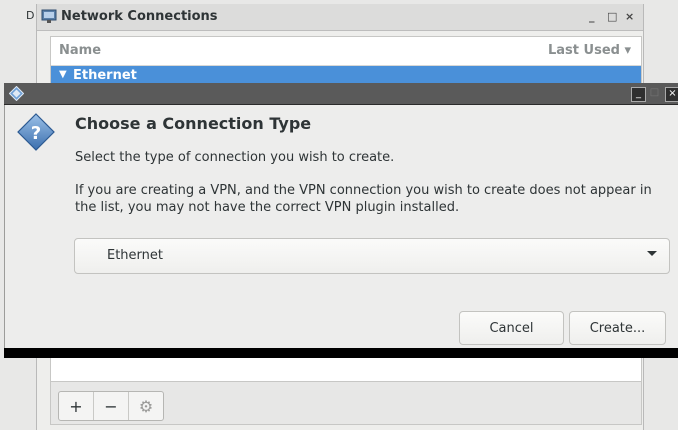 The image size is (678, 430). What do you see at coordinates (346, 51) in the screenshot?
I see `list-header: Name Last Used ▾` at bounding box center [346, 51].